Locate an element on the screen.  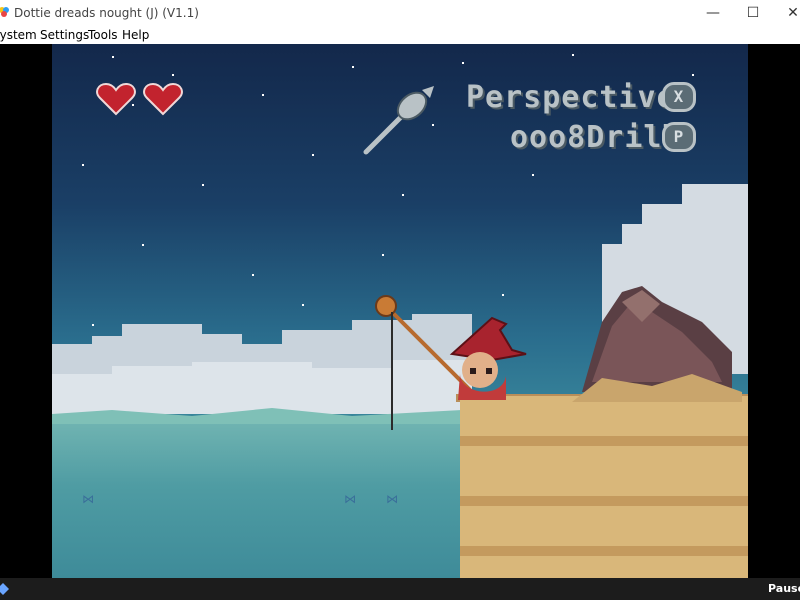
lives-display is located at coordinates (140, 101).